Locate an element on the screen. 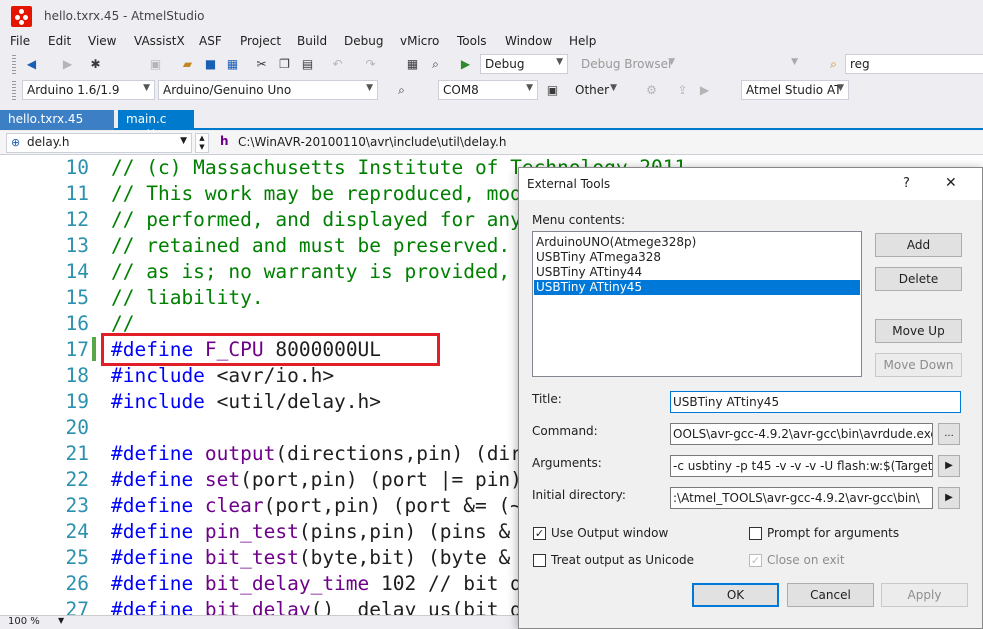 Image resolution: width=983 pixels, height=629 pixels. new-project-icon: ✱ is located at coordinates (95, 64).